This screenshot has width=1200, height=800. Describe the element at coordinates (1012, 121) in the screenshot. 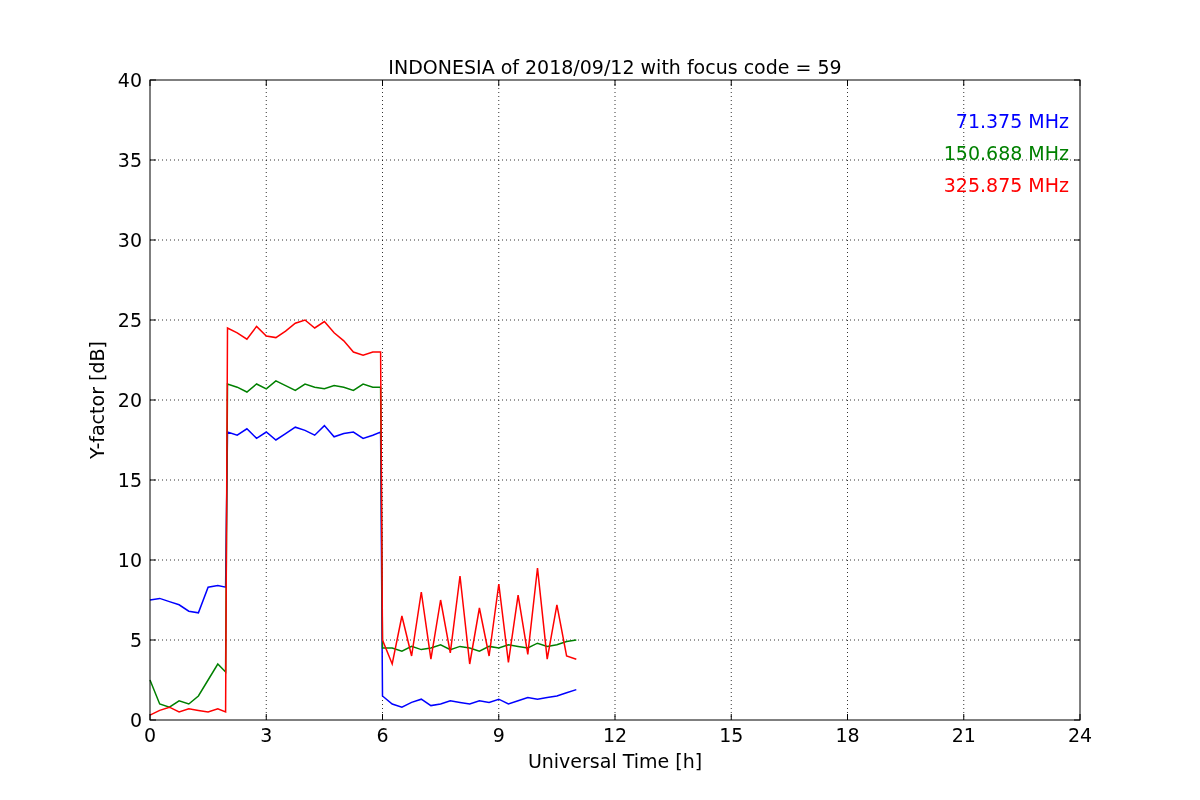

I see `legend-label: 71.375 MHz` at that location.